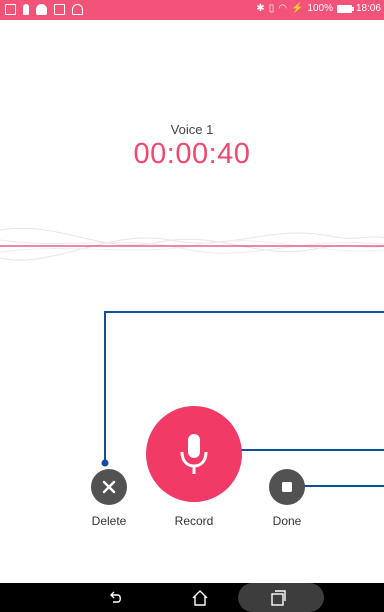  I want to click on delete-button, so click(109, 487).